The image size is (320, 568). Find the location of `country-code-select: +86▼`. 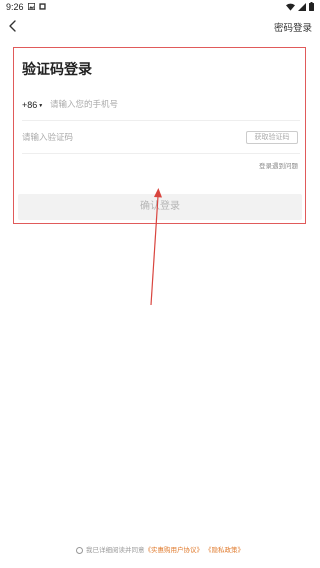

country-code-select: +86▼ is located at coordinates (32, 105).